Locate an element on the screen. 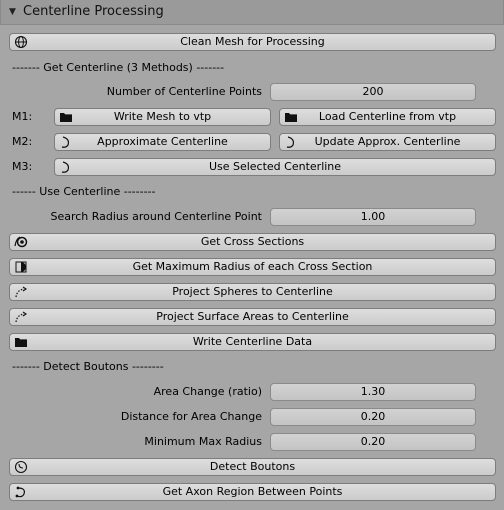 The image size is (504, 510). get-max-radius-button: Get Maximum Radius of each Cross Section is located at coordinates (252, 267).